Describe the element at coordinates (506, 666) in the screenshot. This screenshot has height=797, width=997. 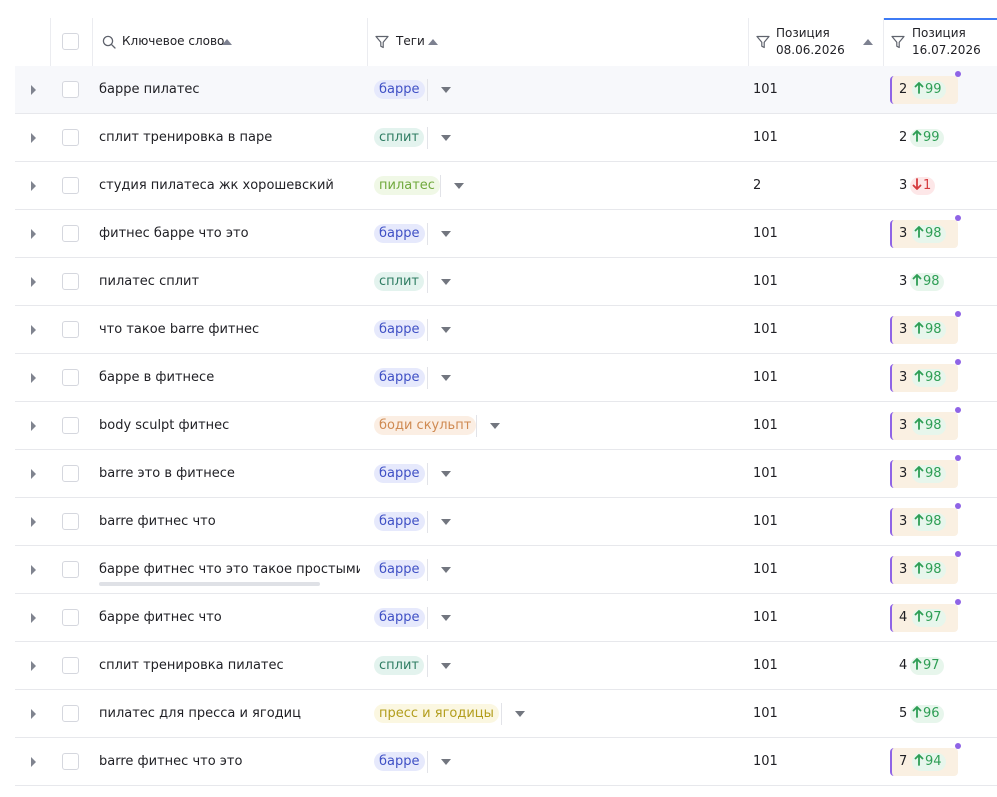
I see `table-row: сплит тренировка пилатес сплит 101 4 97` at that location.